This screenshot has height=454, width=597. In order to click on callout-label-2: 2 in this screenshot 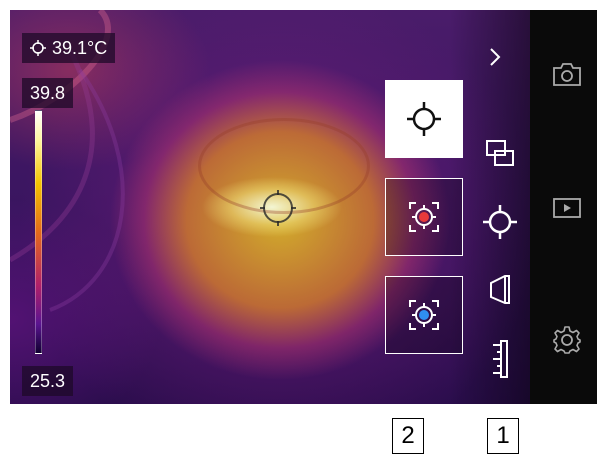, I will do `click(408, 436)`.